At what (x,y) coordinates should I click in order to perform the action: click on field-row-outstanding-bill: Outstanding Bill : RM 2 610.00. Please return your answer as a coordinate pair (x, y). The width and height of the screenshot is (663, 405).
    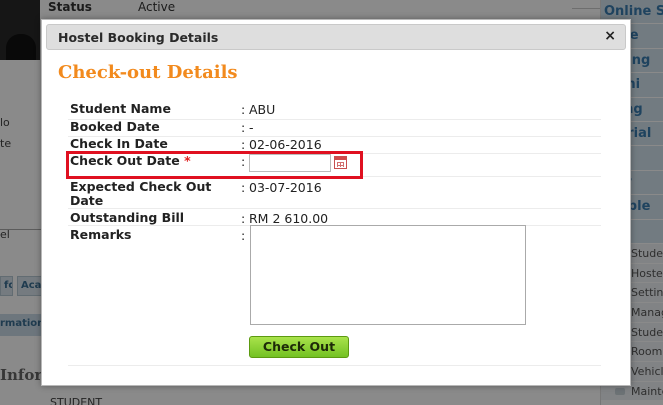
    Looking at the image, I should click on (334, 217).